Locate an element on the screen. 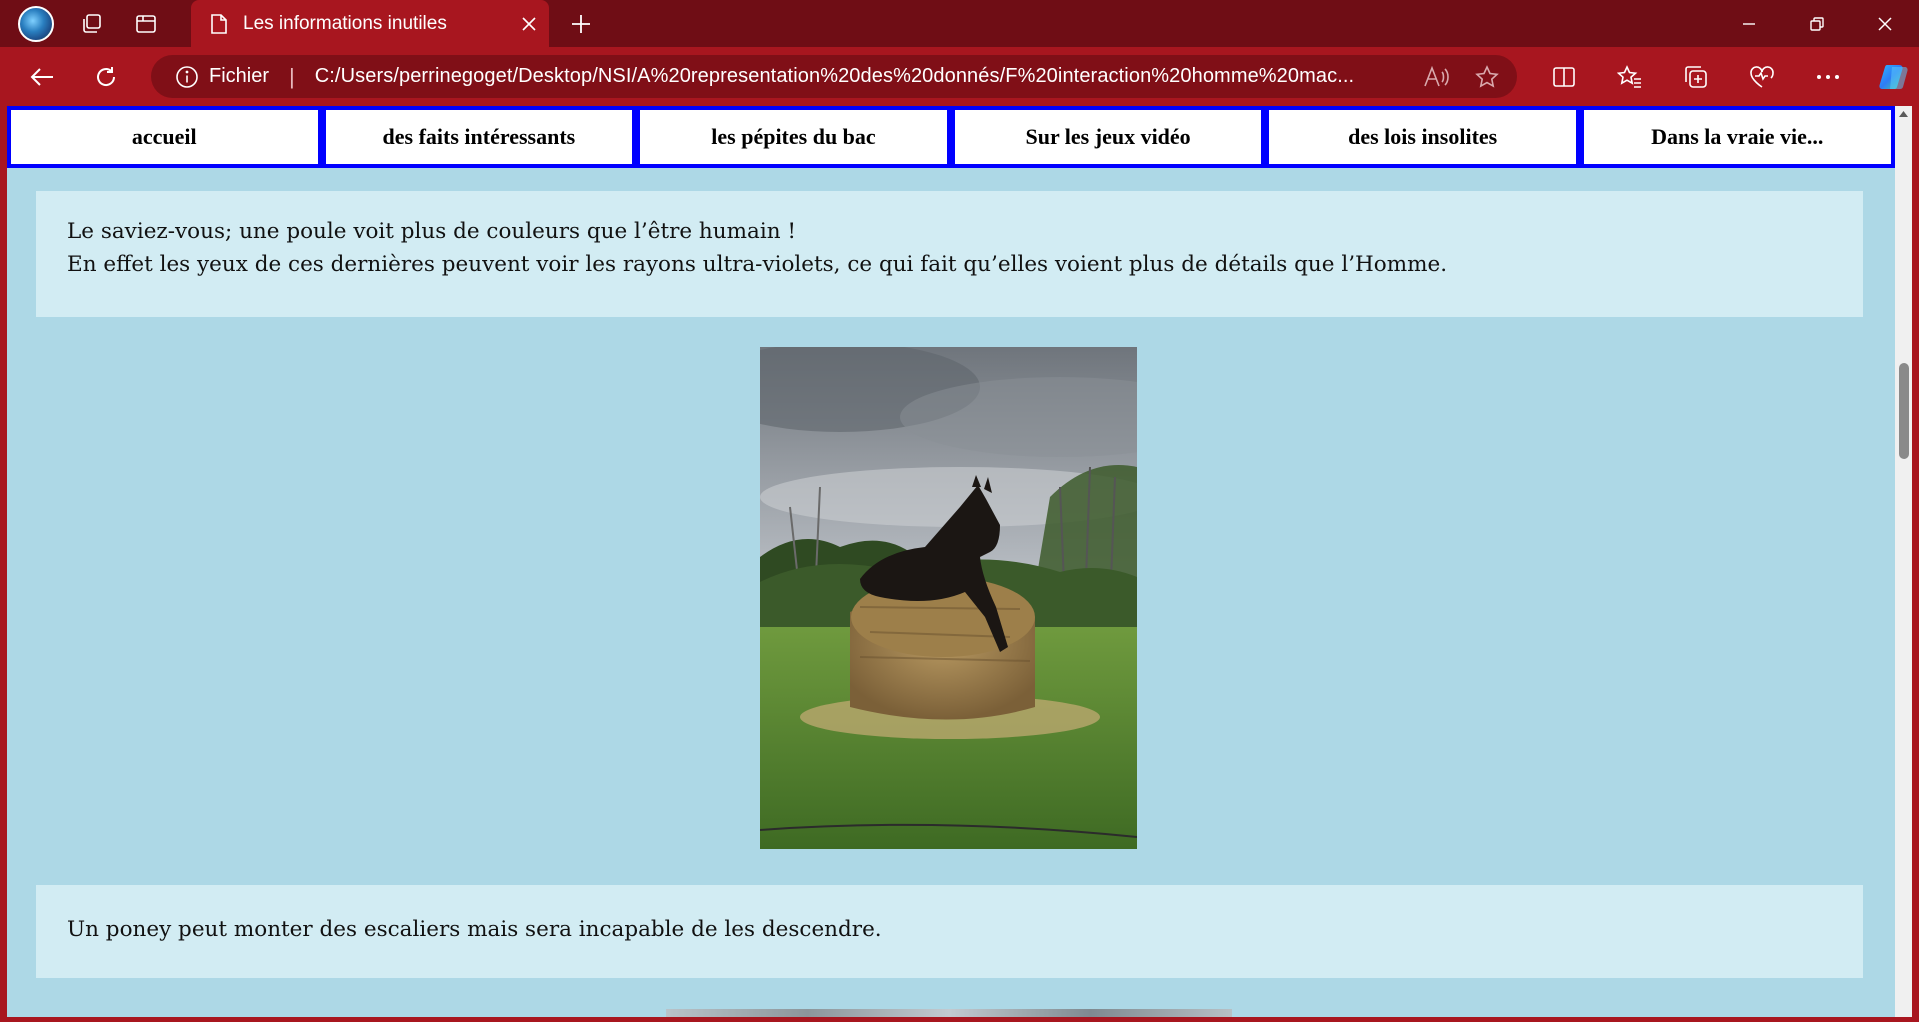  vertical-scrollbar is located at coordinates (1903, 561).